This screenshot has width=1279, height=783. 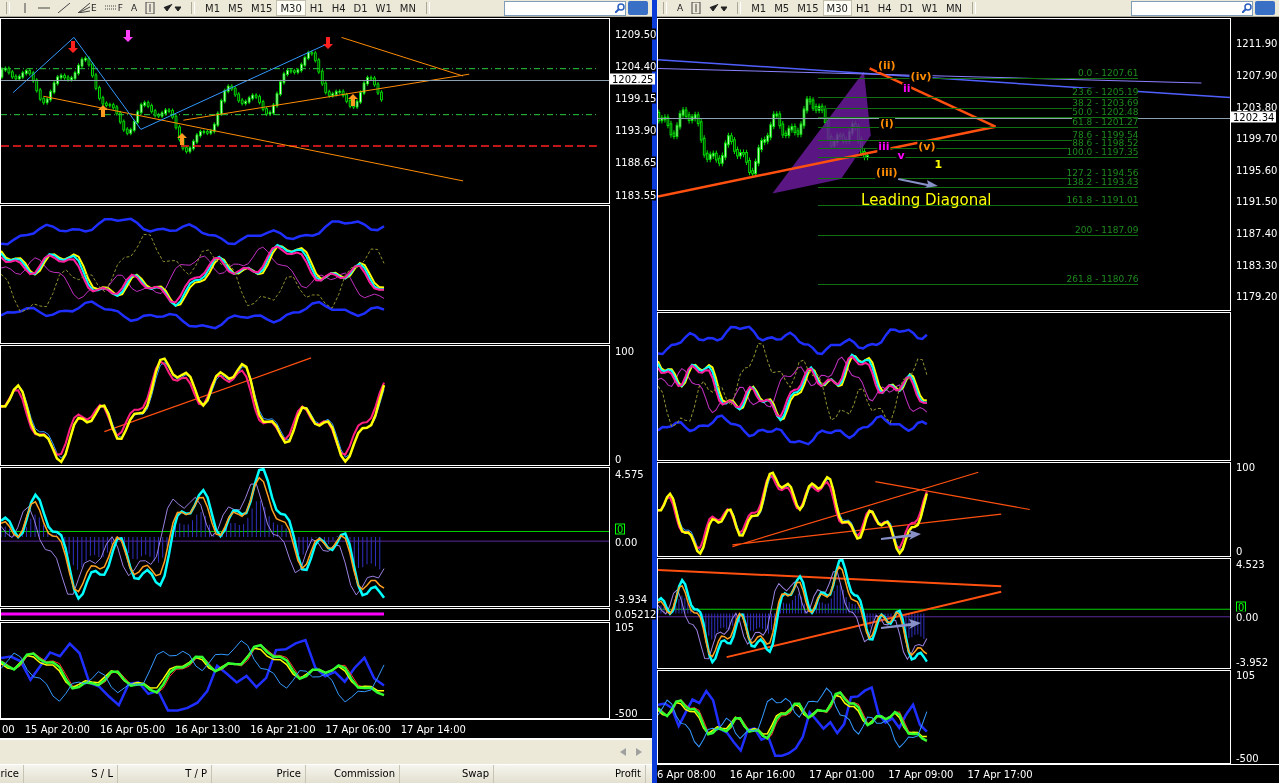 What do you see at coordinates (1102, 182) in the screenshot?
I see `fibonacci-level-label: 138.2 - 1193.43` at bounding box center [1102, 182].